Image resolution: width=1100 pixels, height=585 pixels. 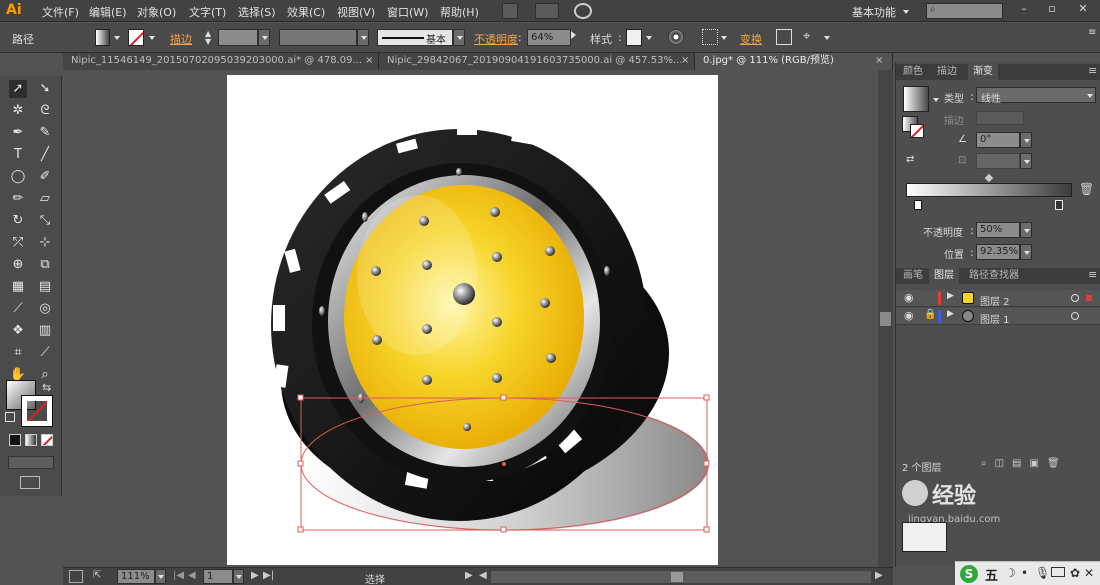 I want to click on shape-builder-tool-icon: ⊕, so click(x=18, y=265).